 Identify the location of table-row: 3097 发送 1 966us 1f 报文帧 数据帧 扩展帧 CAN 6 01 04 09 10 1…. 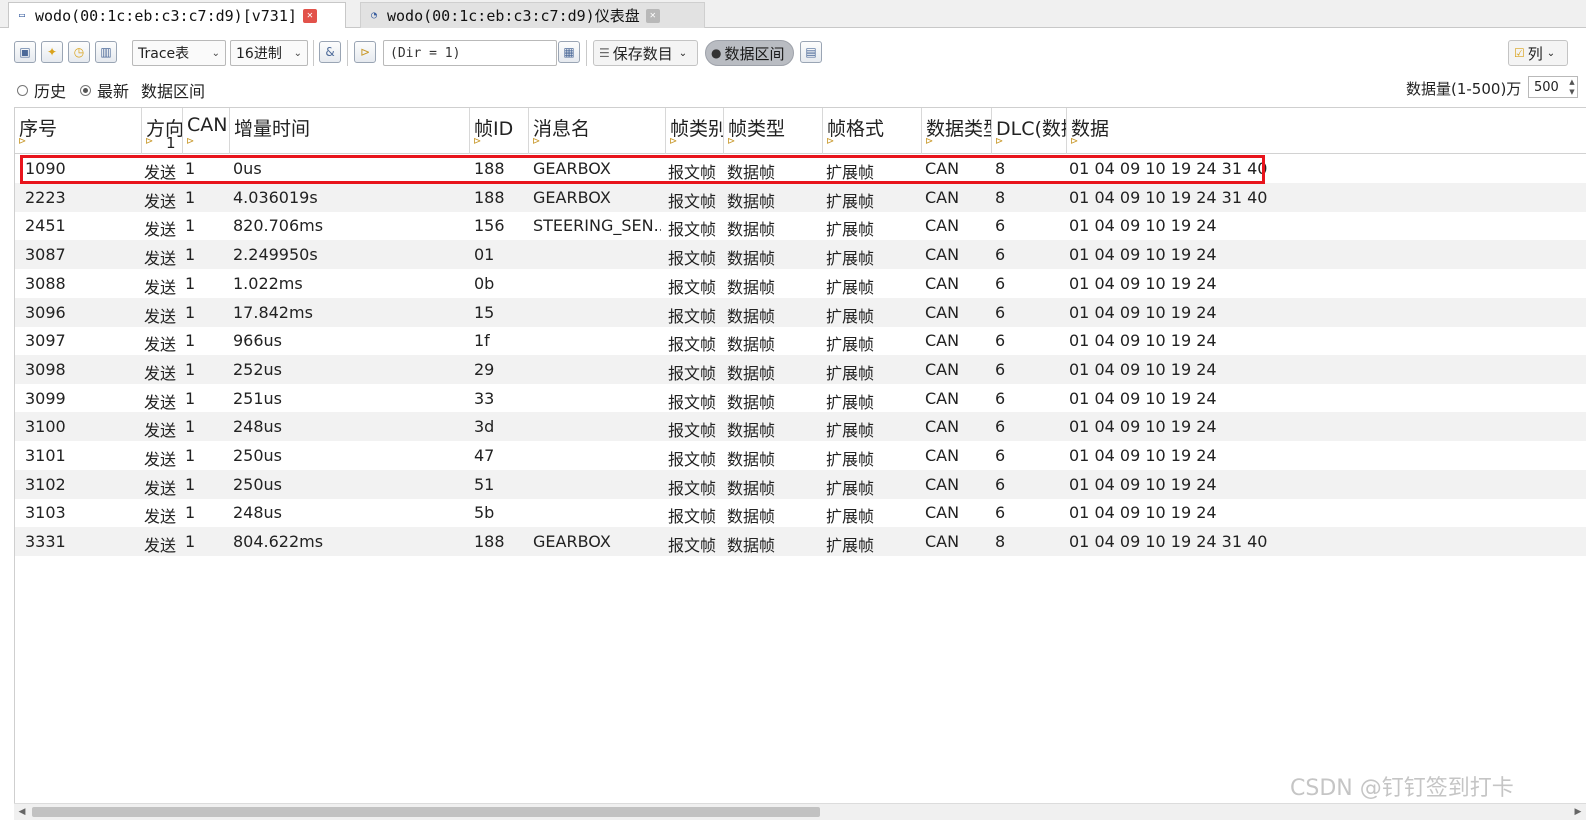
(800, 340).